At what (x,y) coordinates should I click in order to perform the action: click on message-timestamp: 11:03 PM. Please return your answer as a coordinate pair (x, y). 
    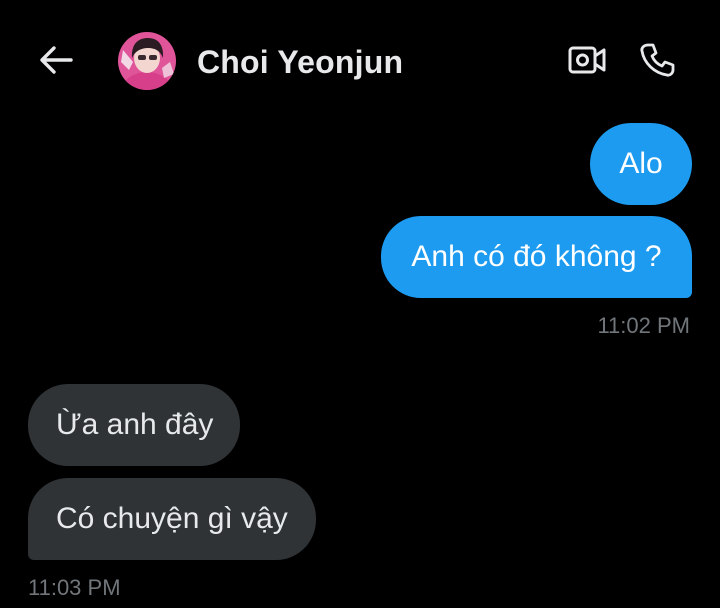
    Looking at the image, I should click on (74, 587).